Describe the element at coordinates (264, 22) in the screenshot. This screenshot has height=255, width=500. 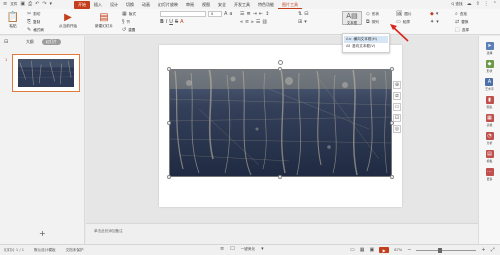
I see `columns-icon: ▥` at that location.